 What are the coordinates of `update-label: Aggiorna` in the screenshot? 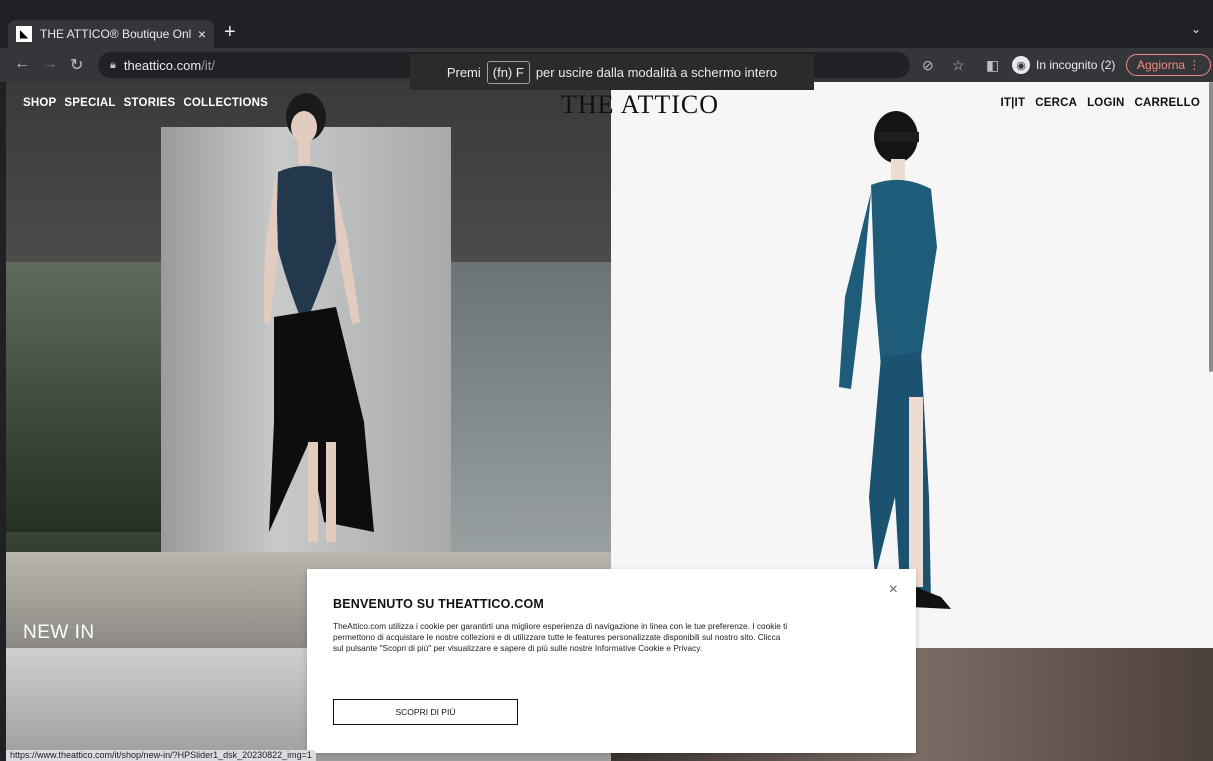 It's located at (1161, 65).